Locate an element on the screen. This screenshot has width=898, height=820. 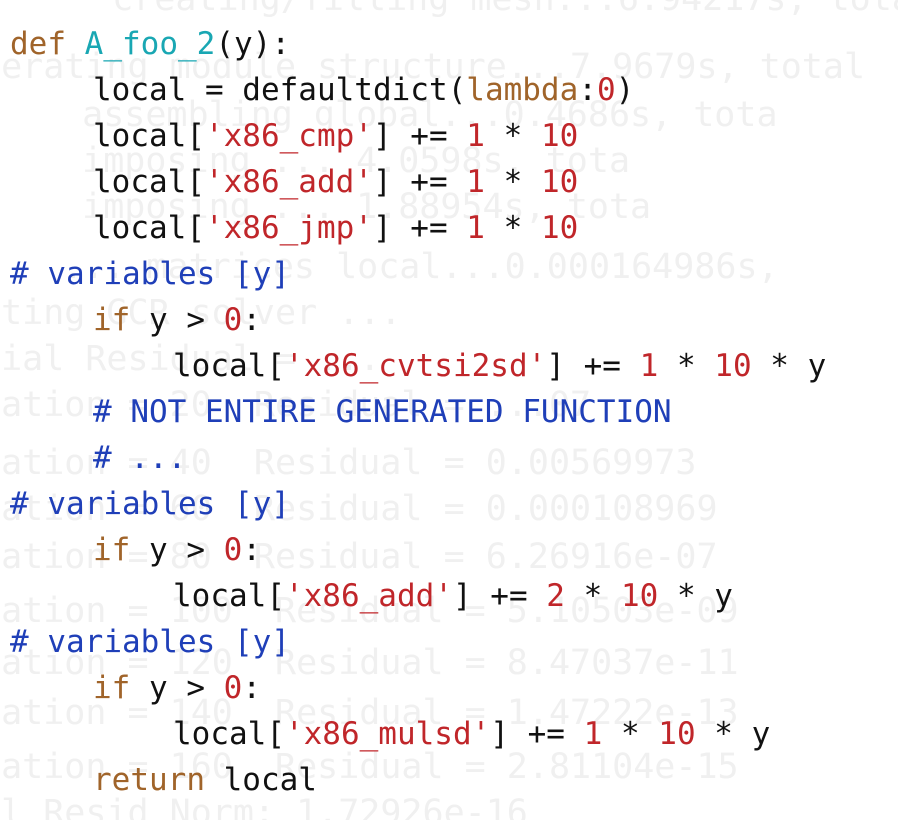
code-line-cmp: local['x86_cmp'] += 1 * 10 is located at coordinates (335, 136).